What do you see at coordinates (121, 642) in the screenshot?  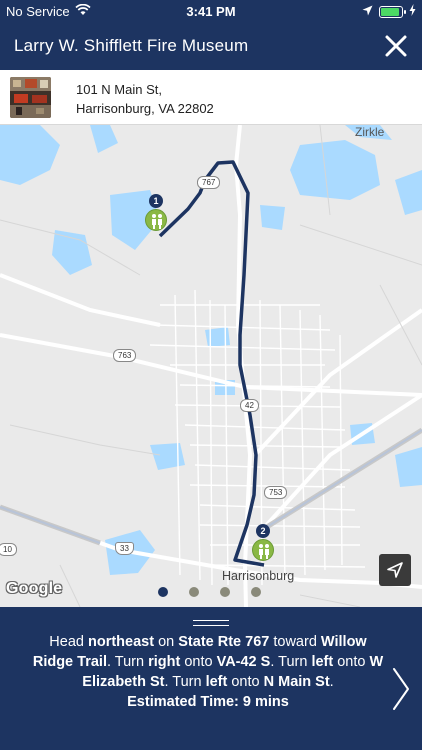 I see `dir-bold-1: northeast` at bounding box center [121, 642].